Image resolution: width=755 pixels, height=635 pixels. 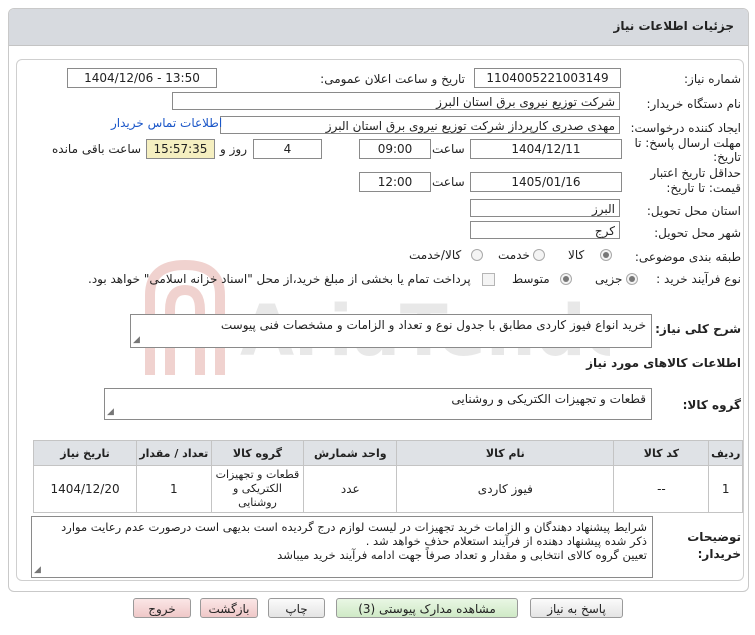 What do you see at coordinates (693, 211) in the screenshot?
I see `province-label: استان محل تحویل:` at bounding box center [693, 211].